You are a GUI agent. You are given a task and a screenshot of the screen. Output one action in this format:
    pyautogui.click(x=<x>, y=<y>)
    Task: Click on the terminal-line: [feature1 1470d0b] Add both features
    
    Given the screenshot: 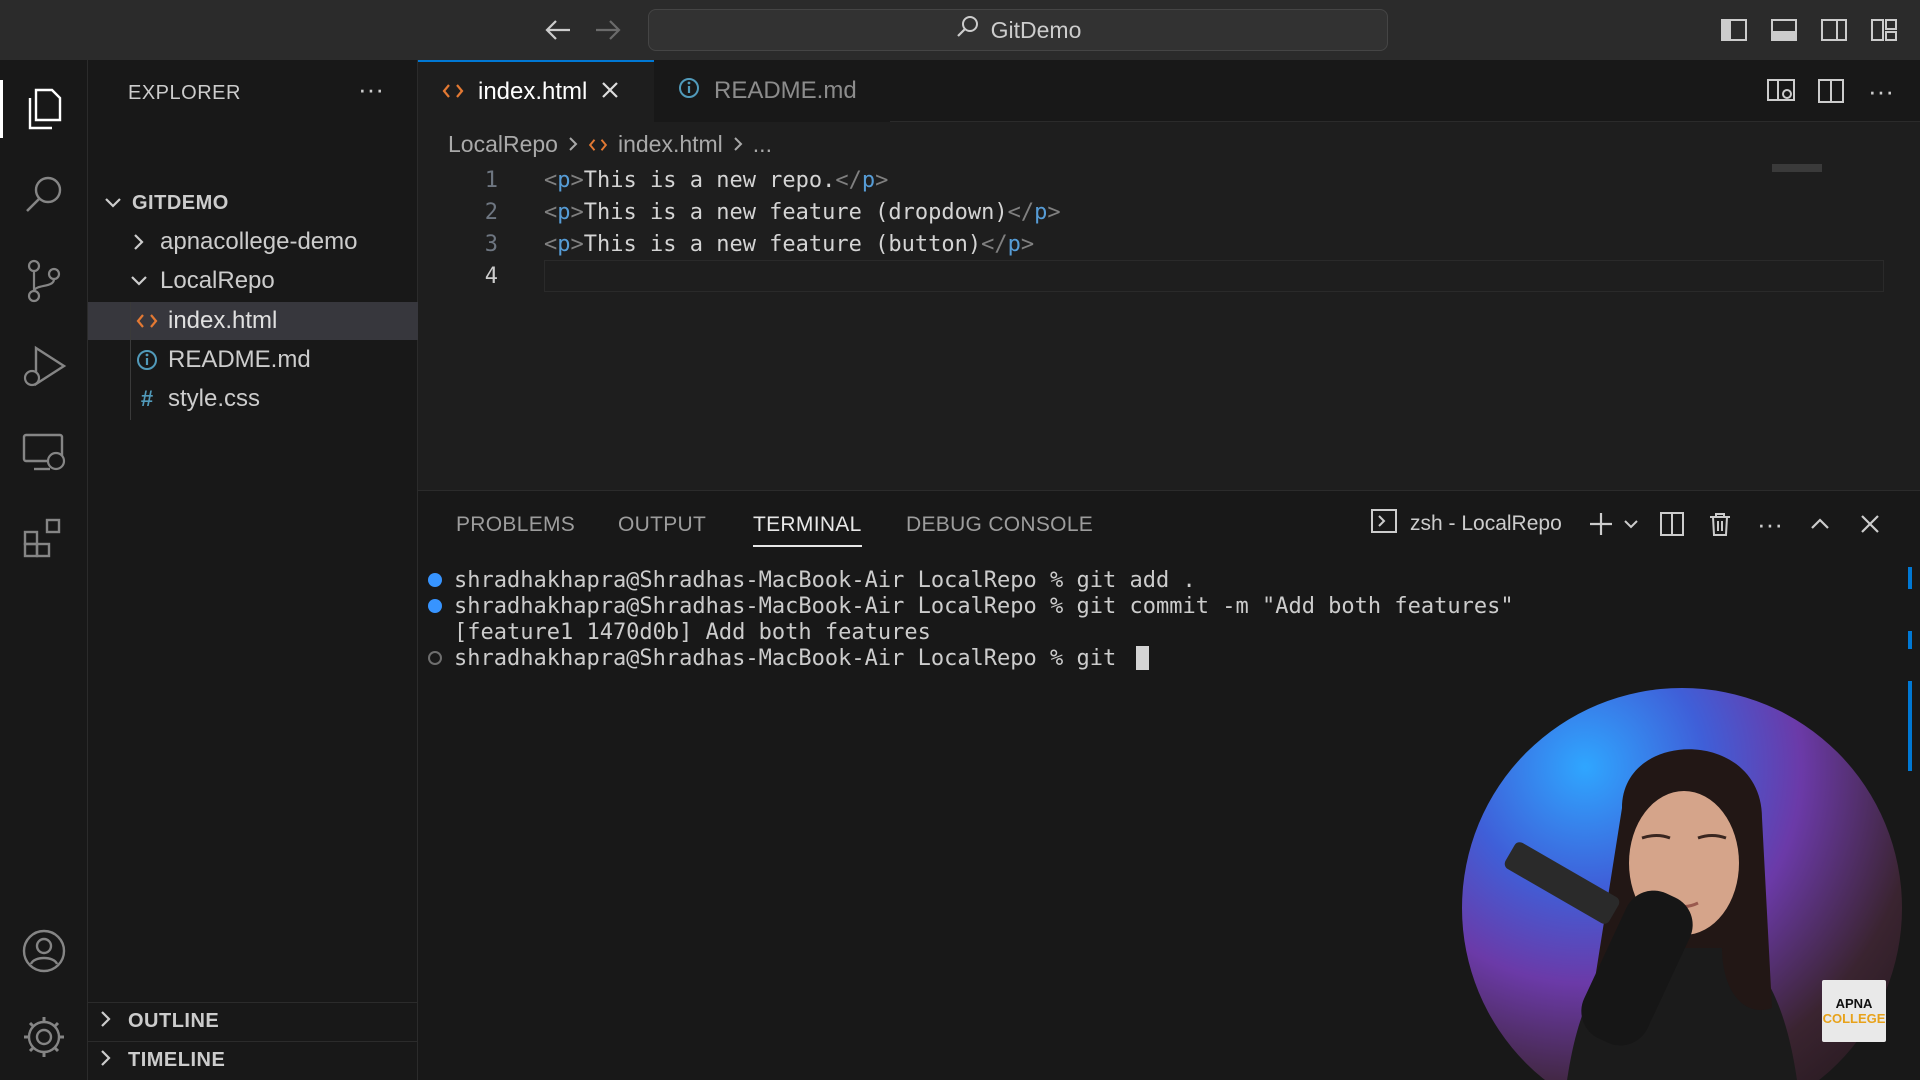 What is the action you would take?
    pyautogui.click(x=692, y=632)
    